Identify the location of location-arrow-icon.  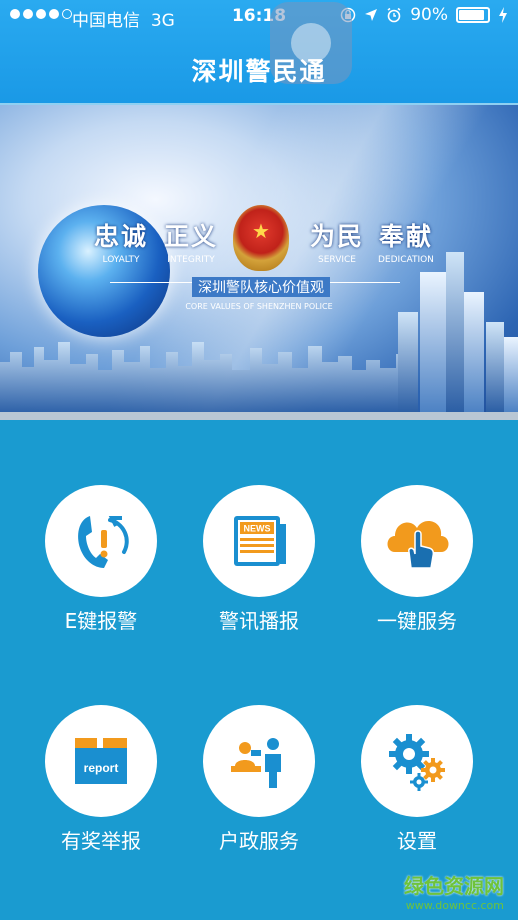
(371, 15).